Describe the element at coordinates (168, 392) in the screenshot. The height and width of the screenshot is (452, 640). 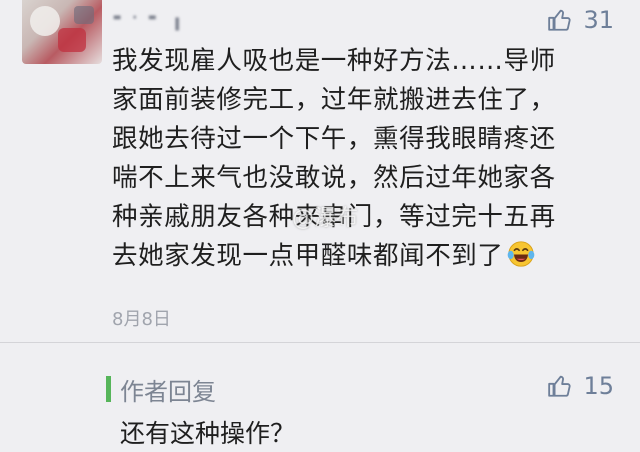
I see `author-reply-label: 作者回复` at that location.